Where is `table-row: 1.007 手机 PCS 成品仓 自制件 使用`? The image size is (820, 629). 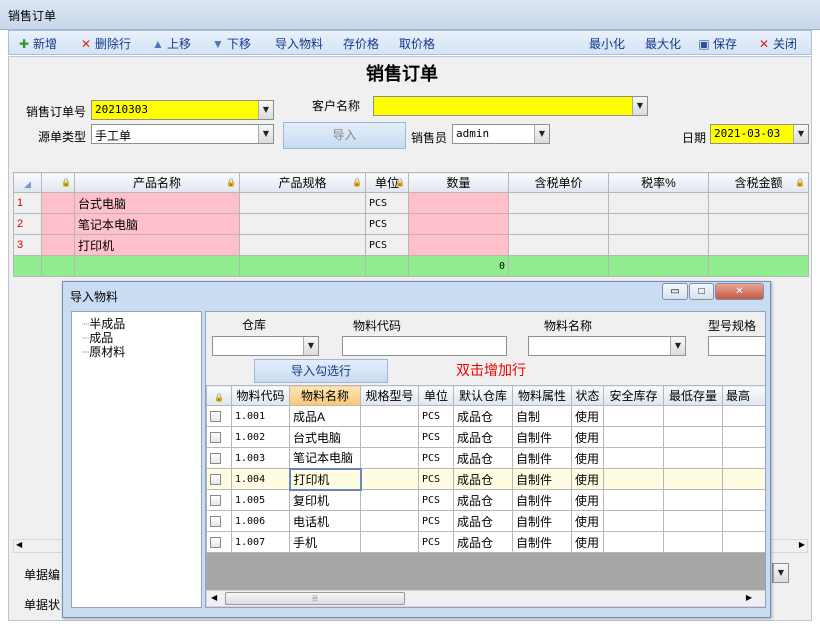 table-row: 1.007 手机 PCS 成品仓 自制件 使用 is located at coordinates (485, 542).